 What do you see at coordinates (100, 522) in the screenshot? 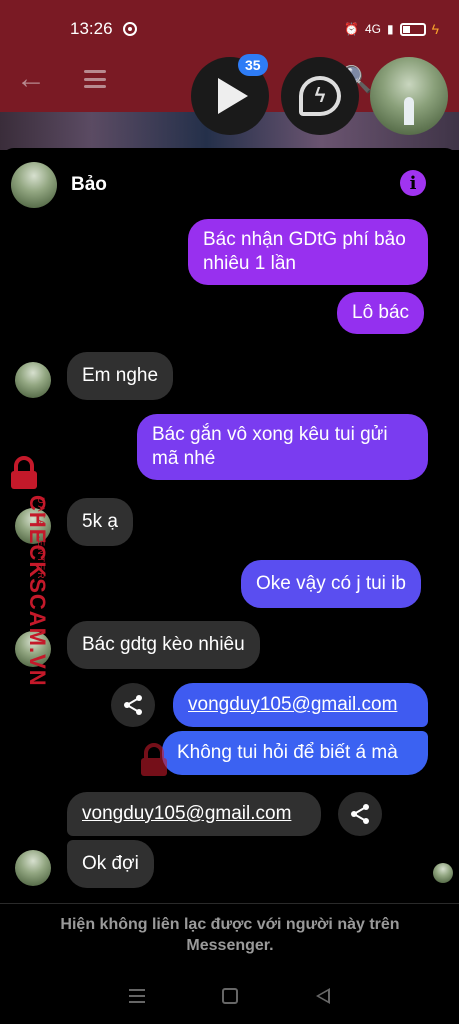
I see `message-in: 5k ạ` at bounding box center [100, 522].